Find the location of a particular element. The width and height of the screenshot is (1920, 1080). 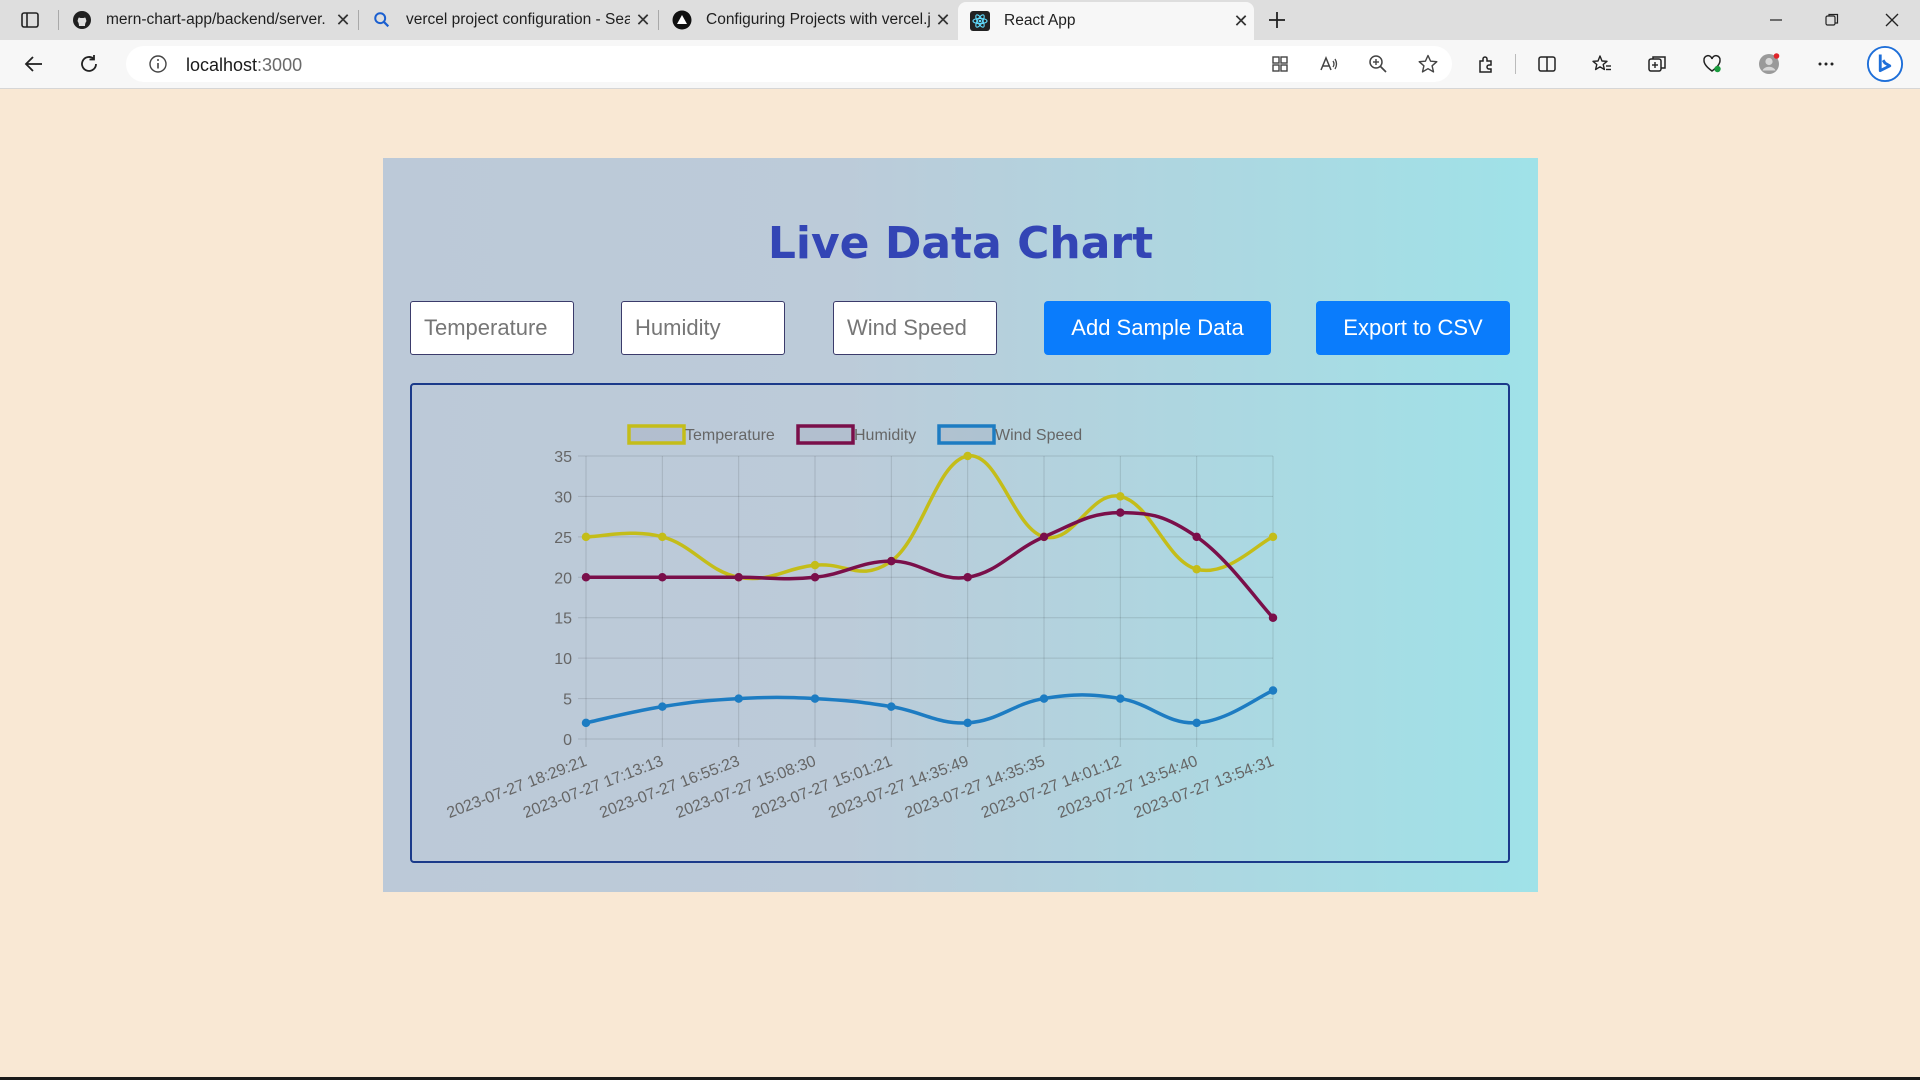

series-line-humidity is located at coordinates (930, 564).